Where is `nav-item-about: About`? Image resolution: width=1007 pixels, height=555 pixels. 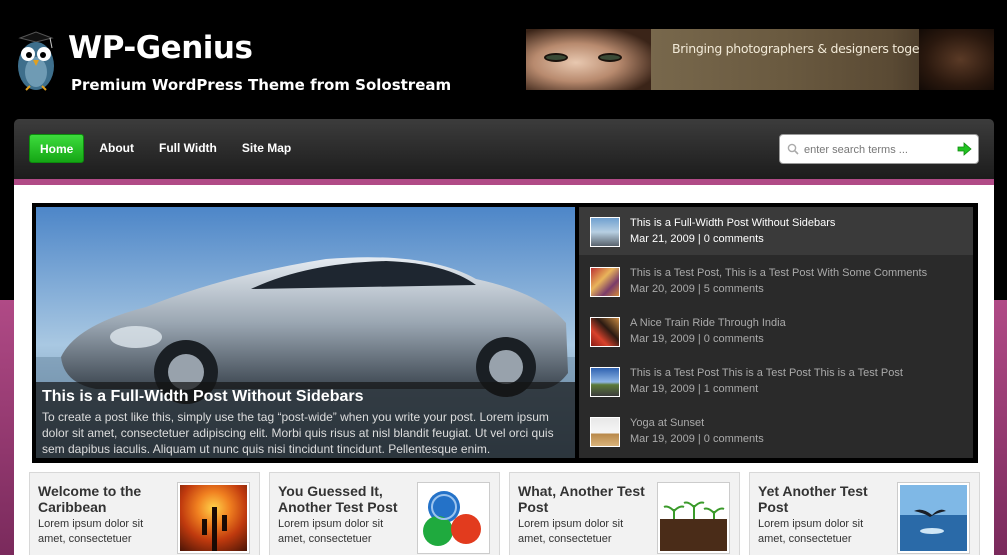
nav-item-about: About is located at coordinates (116, 148).